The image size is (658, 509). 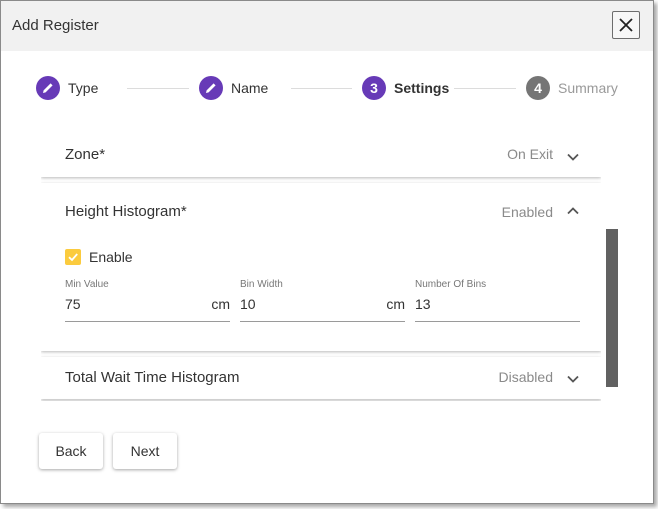 What do you see at coordinates (612, 308) in the screenshot?
I see `scrollbar-thumb` at bounding box center [612, 308].